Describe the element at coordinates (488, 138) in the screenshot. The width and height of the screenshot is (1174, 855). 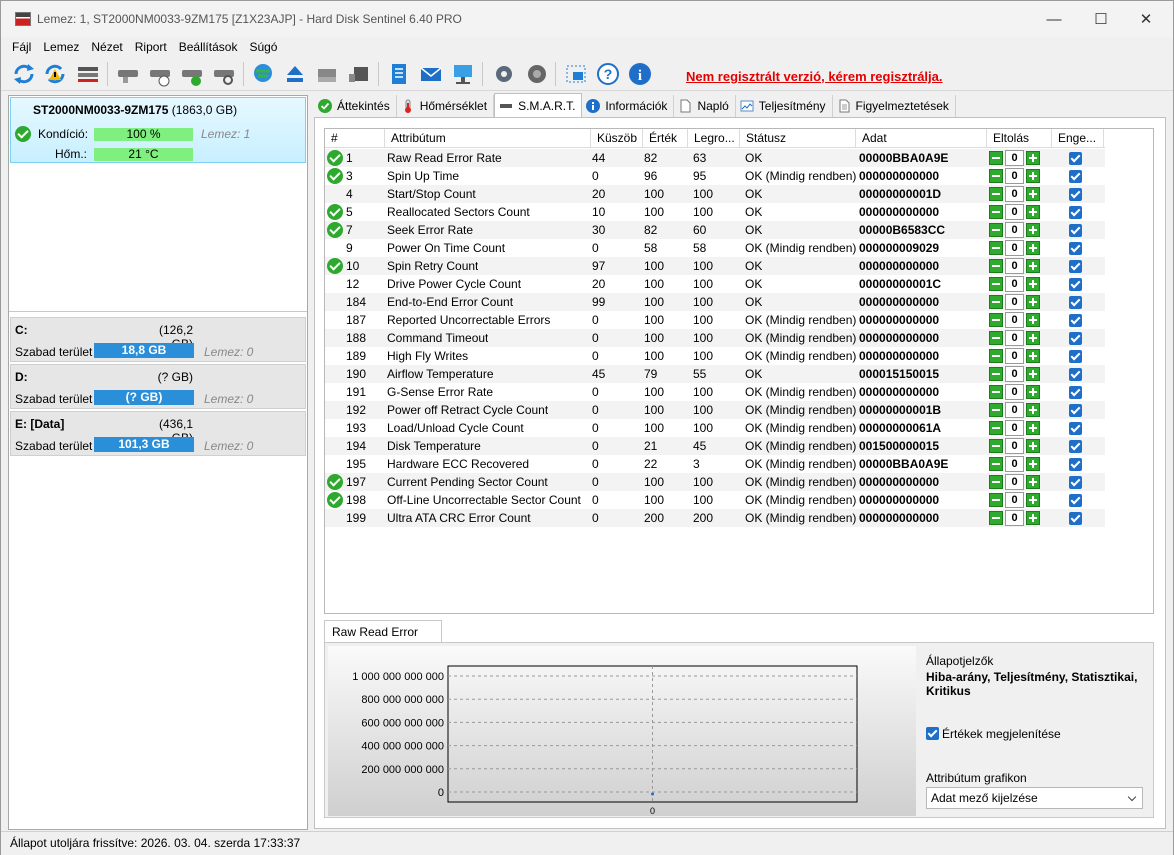
I see `column-header: Attribútum` at that location.